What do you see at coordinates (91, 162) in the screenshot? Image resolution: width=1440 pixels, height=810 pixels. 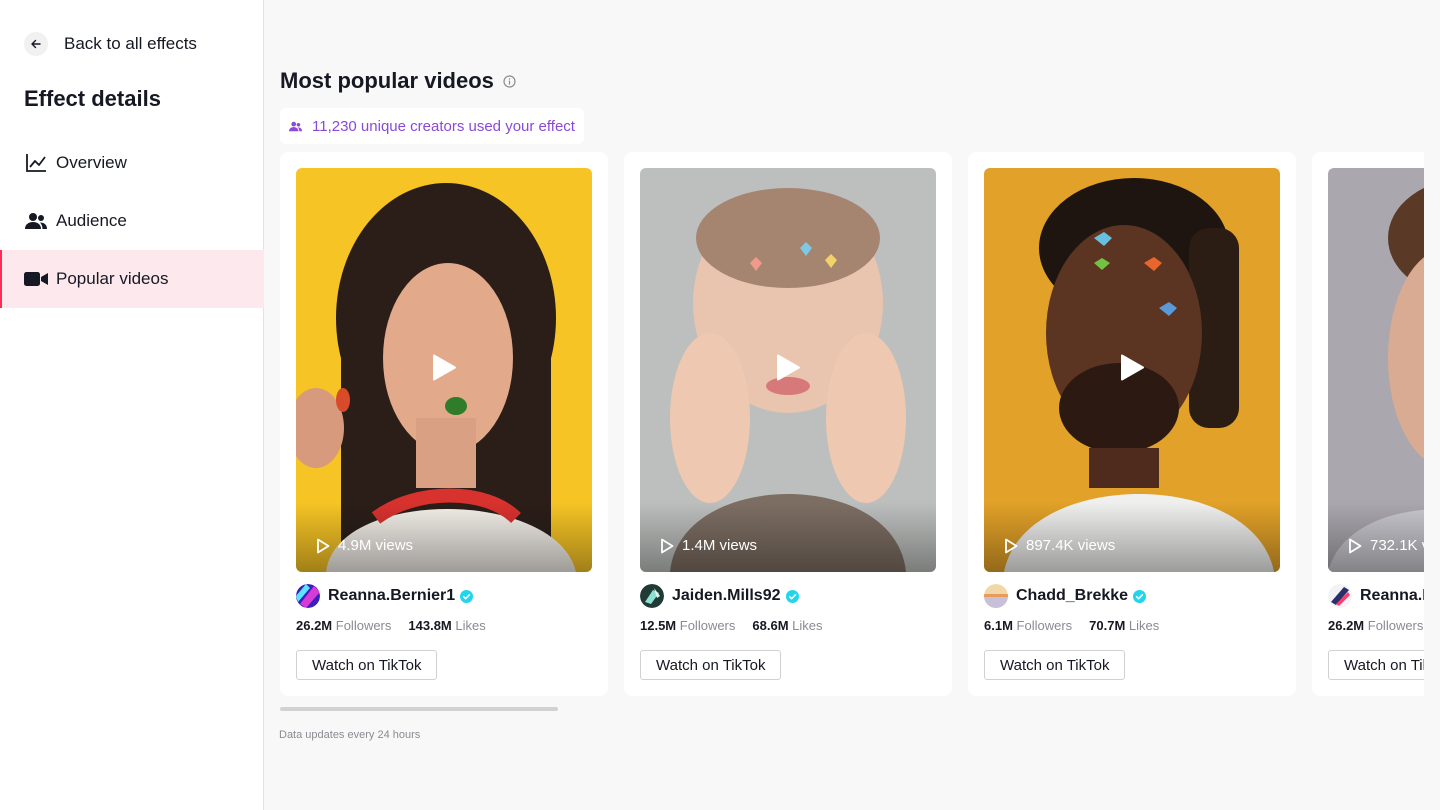 I see `sidebar-item-label: Overview` at bounding box center [91, 162].